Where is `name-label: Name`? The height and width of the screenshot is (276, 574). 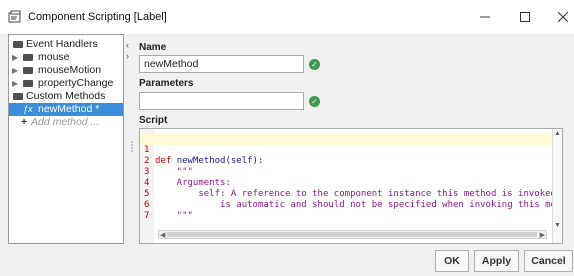
name-label: Name is located at coordinates (153, 47).